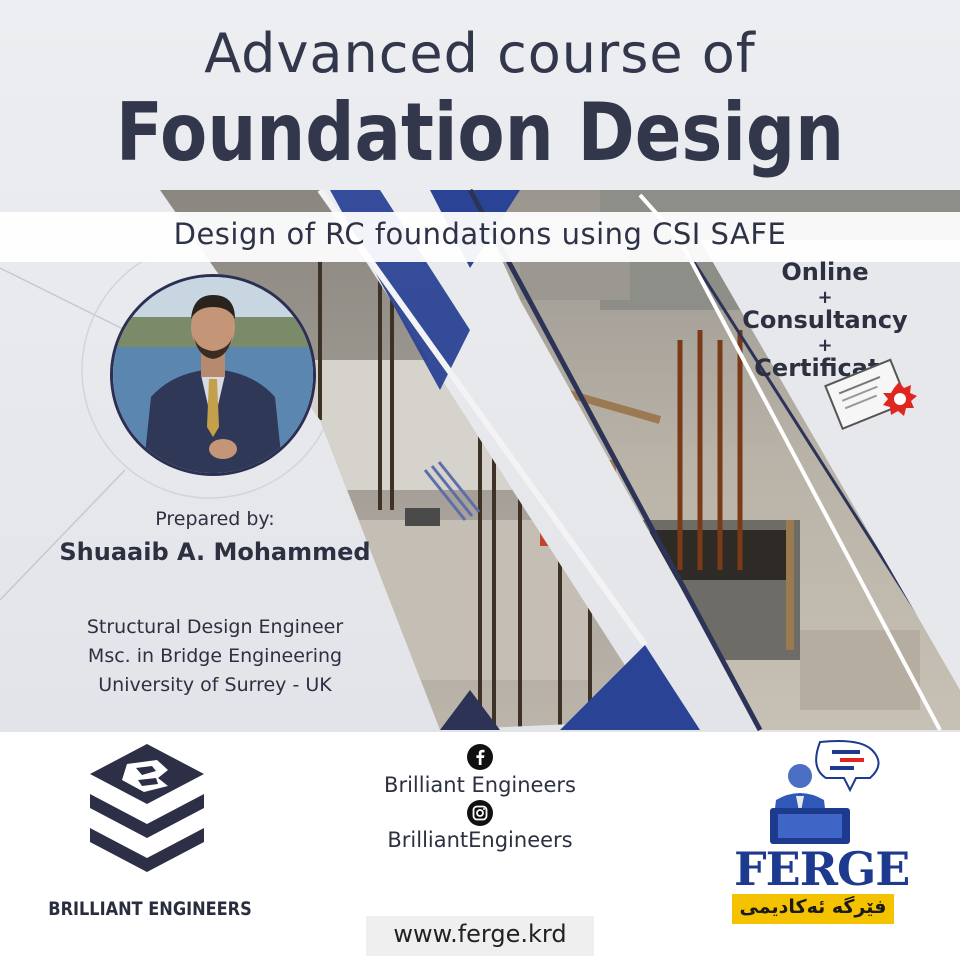  Describe the element at coordinates (480, 53) in the screenshot. I see `title-line-1: Advanced course of` at that location.